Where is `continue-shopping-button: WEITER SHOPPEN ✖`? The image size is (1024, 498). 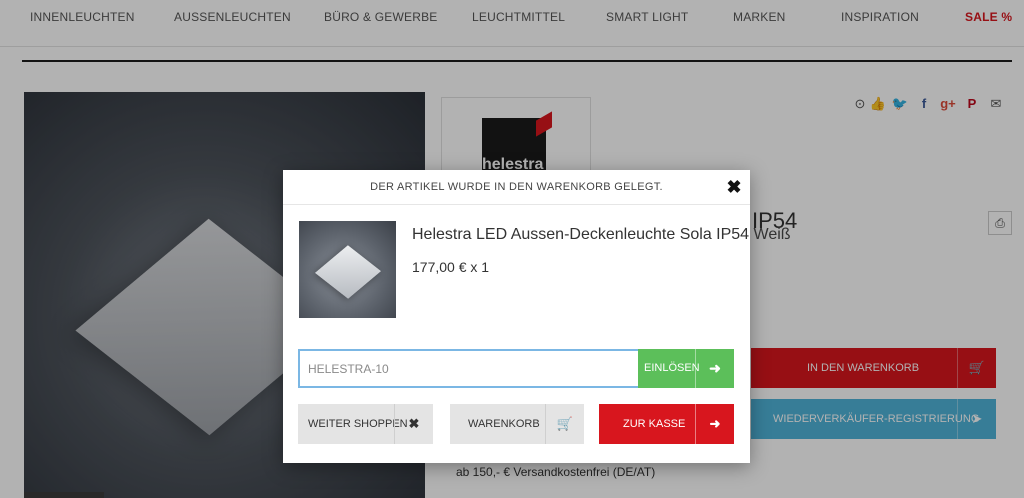
continue-shopping-button: WEITER SHOPPEN ✖ is located at coordinates (365, 424).